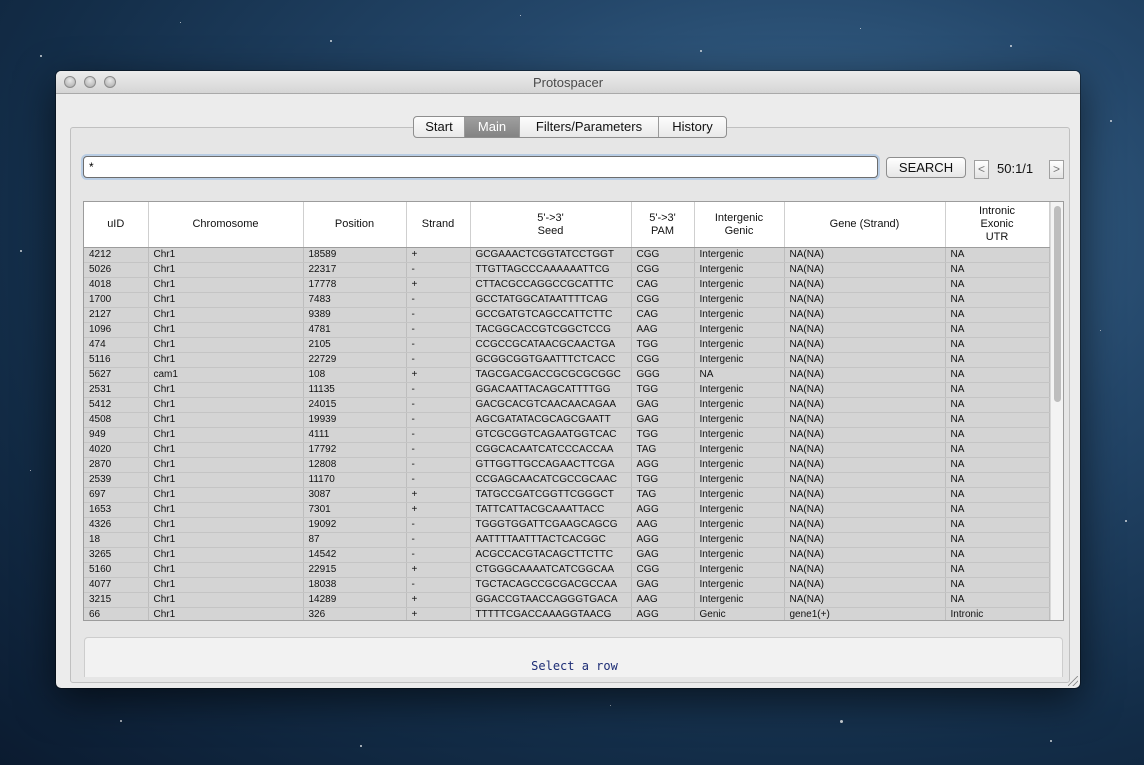 The height and width of the screenshot is (765, 1144). I want to click on table-cell: 1653, so click(116, 510).